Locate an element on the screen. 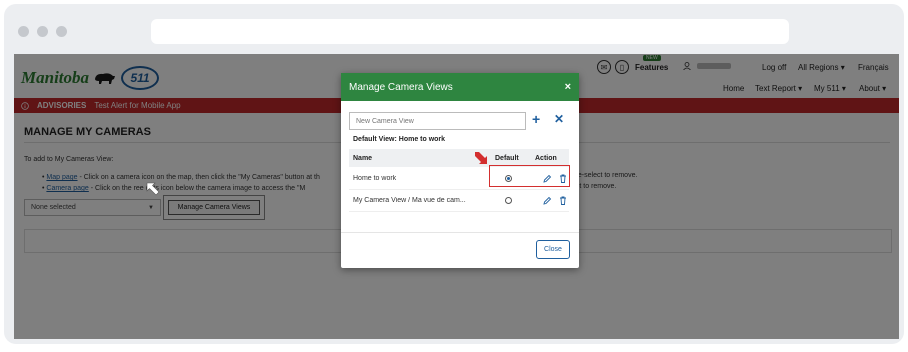 This screenshot has height=352, width=908. column-action: Action is located at coordinates (546, 158).